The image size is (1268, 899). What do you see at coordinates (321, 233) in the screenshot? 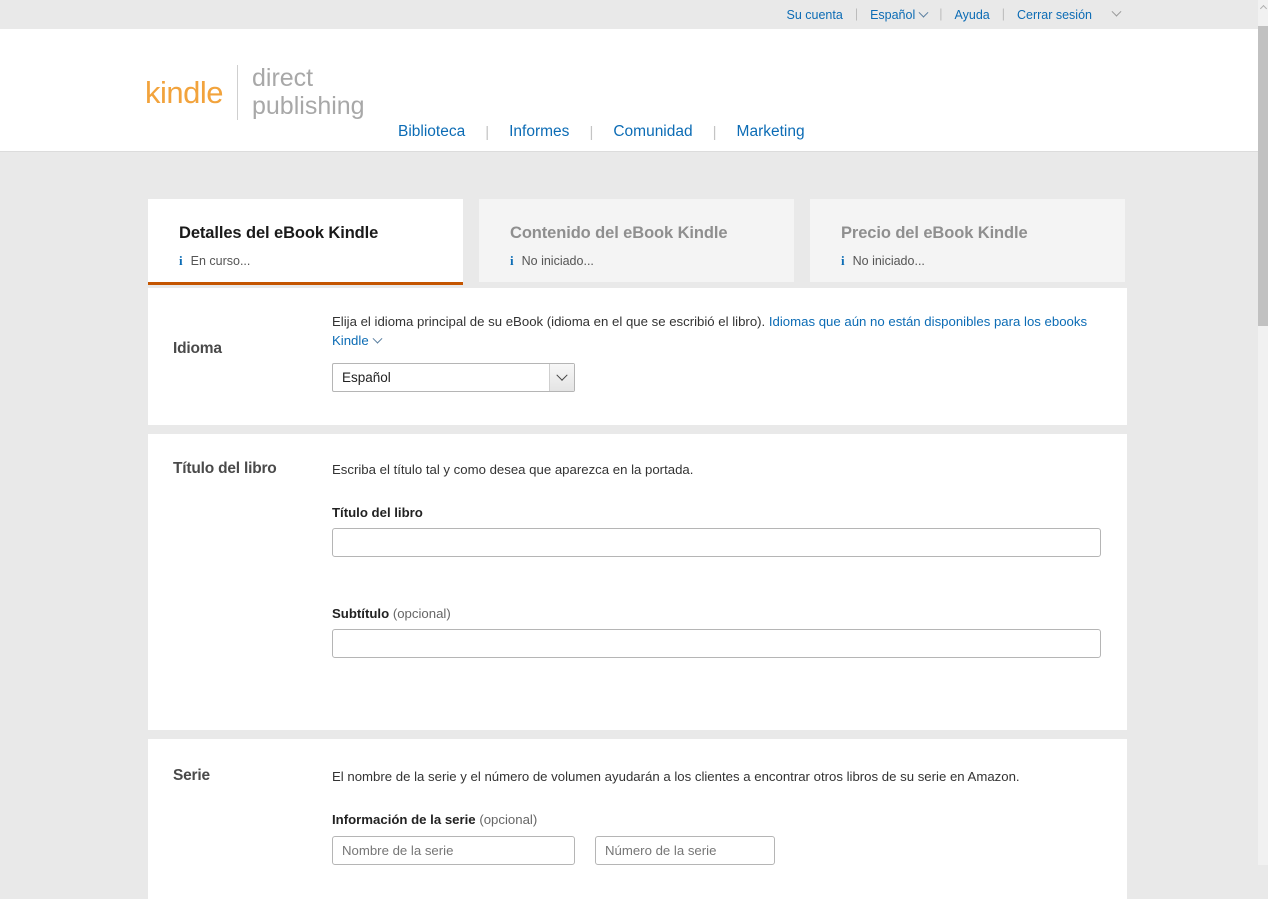
I see `tab-title: Detalles del eBook Kindle` at bounding box center [321, 233].